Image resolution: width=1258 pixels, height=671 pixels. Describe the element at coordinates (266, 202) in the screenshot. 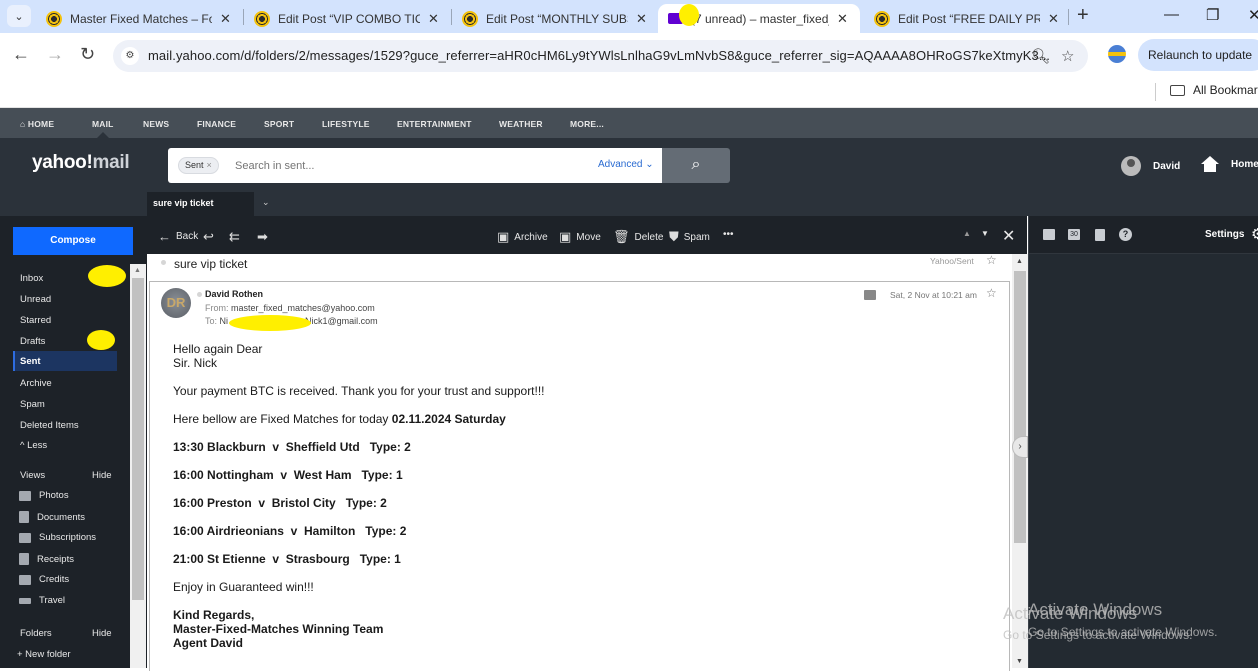

I see `chevron-down-icon: ⌄` at that location.